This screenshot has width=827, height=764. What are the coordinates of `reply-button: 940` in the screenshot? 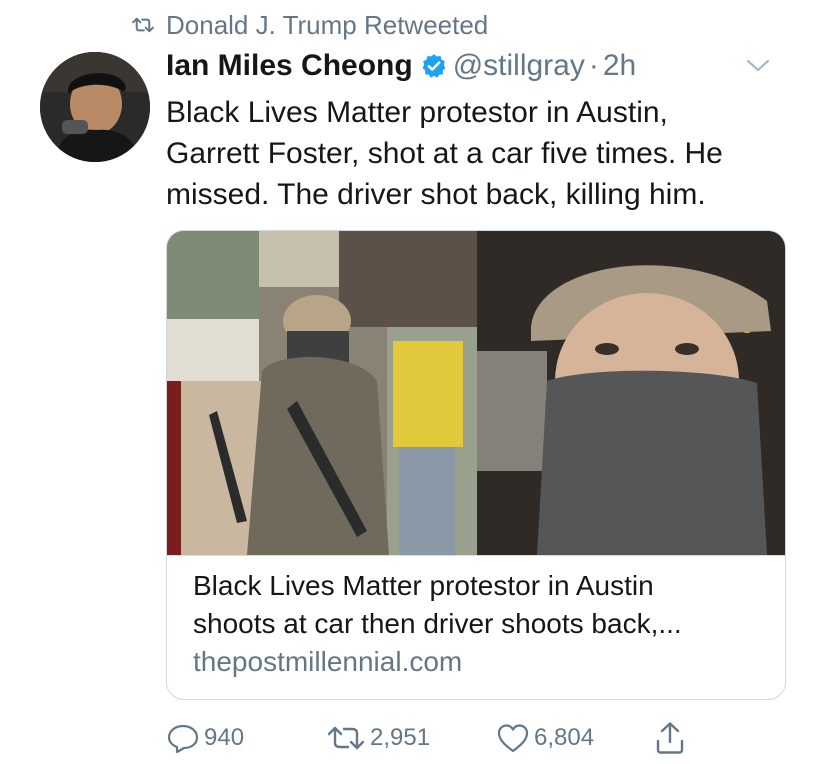 It's located at (205, 738).